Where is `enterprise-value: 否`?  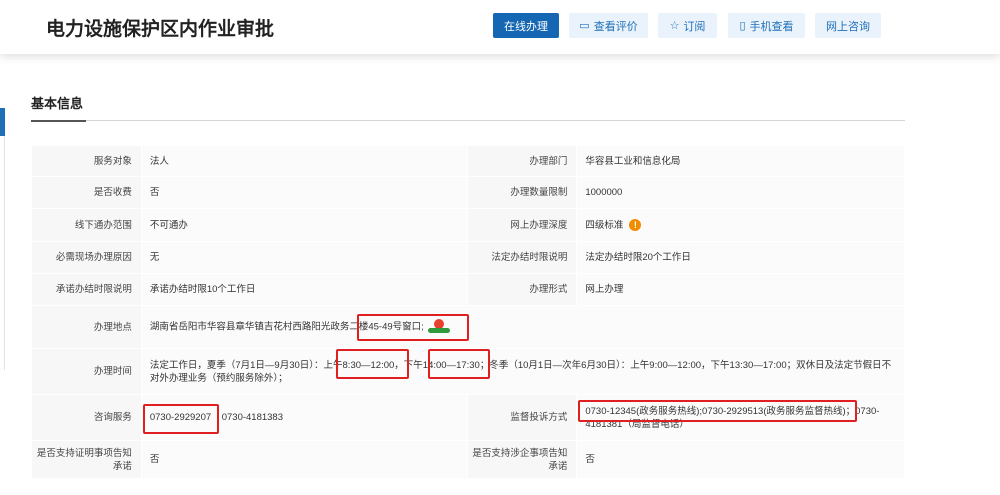
enterprise-value: 否 is located at coordinates (740, 459).